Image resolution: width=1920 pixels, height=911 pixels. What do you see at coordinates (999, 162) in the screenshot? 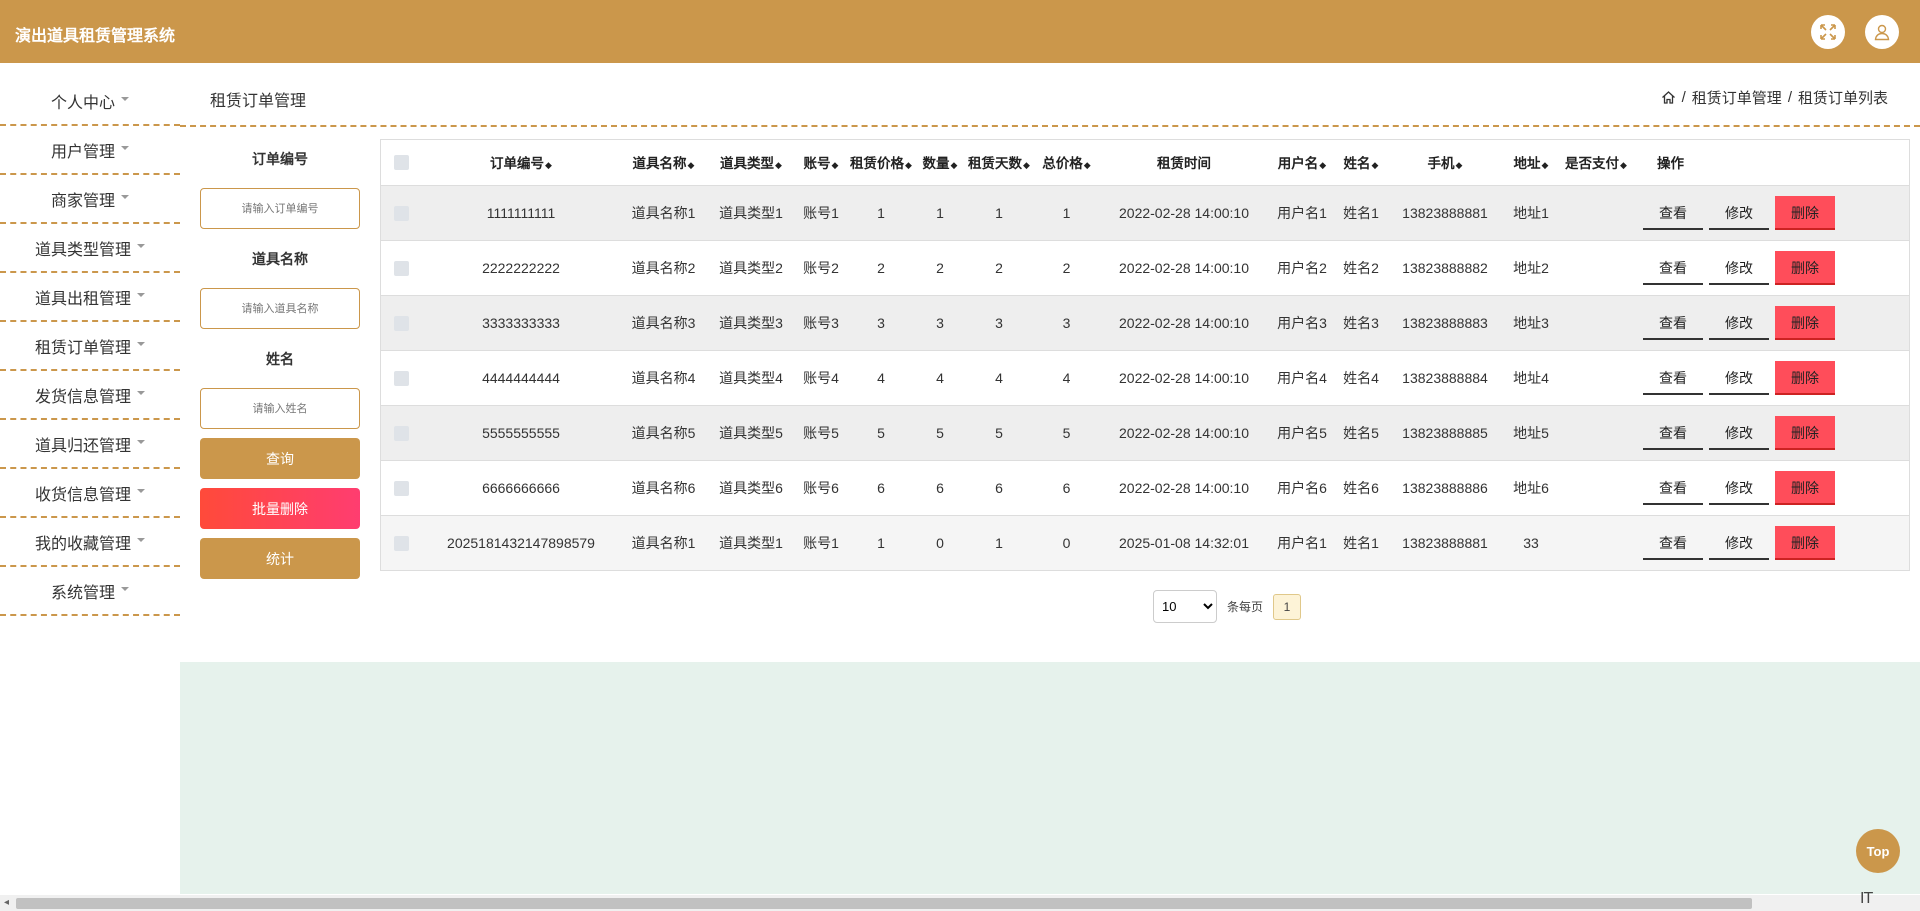
I see `column-header: 租赁天数◆` at bounding box center [999, 162].